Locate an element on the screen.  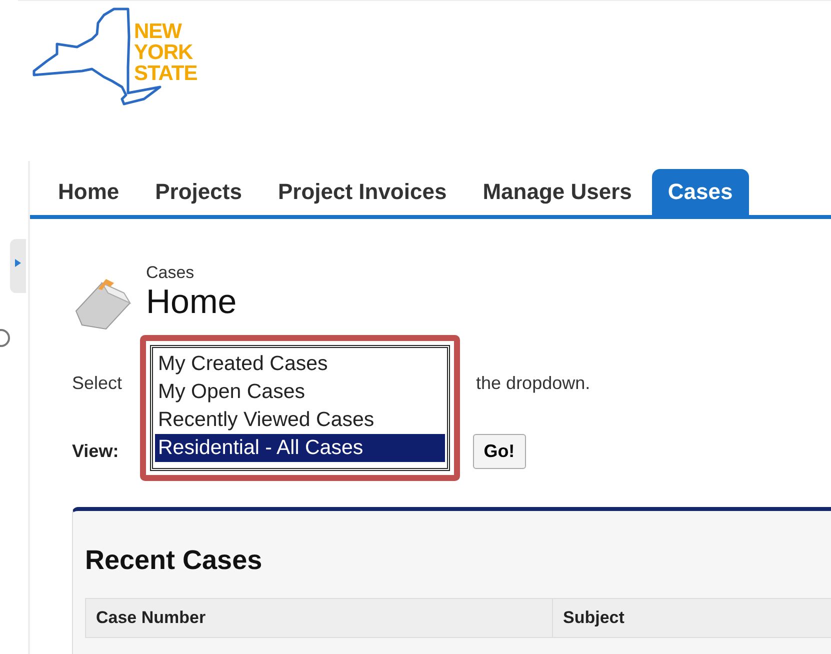
column-header: Subject is located at coordinates (594, 618).